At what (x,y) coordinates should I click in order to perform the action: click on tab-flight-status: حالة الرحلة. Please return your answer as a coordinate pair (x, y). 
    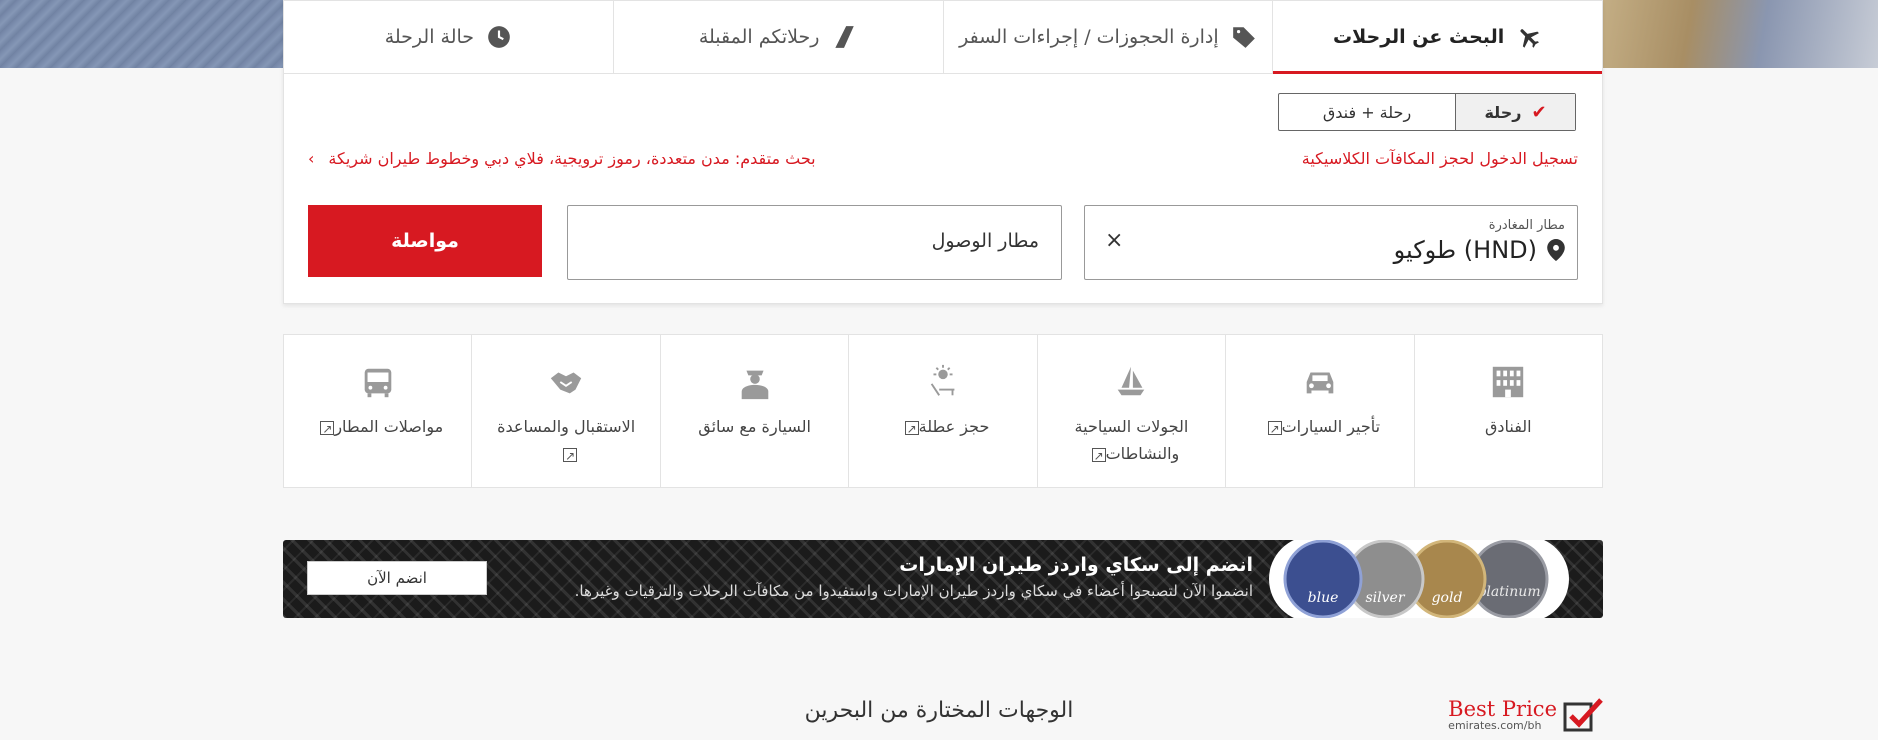
    Looking at the image, I should click on (448, 37).